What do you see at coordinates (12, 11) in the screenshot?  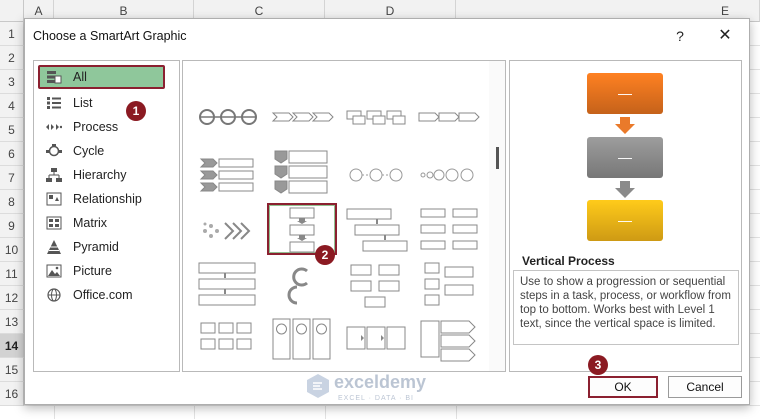 I see `select-all-corner` at bounding box center [12, 11].